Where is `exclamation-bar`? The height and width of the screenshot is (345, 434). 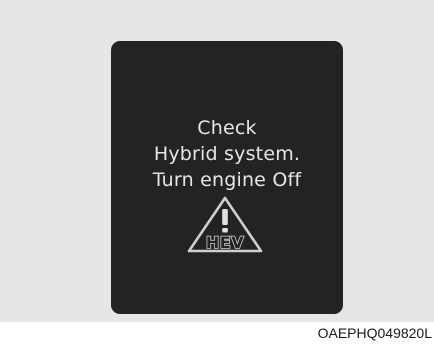 exclamation-bar is located at coordinates (225, 217).